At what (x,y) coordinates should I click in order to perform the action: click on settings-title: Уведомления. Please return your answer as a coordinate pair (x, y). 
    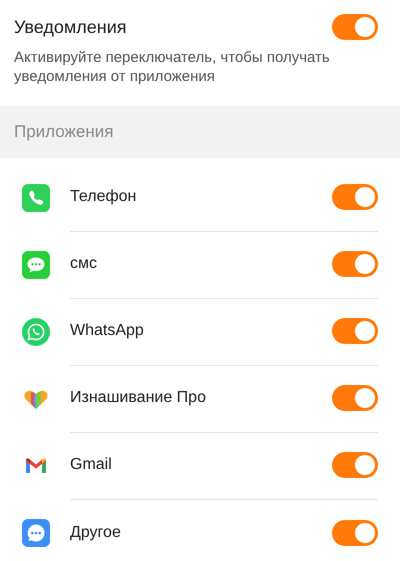
    Looking at the image, I should click on (70, 27).